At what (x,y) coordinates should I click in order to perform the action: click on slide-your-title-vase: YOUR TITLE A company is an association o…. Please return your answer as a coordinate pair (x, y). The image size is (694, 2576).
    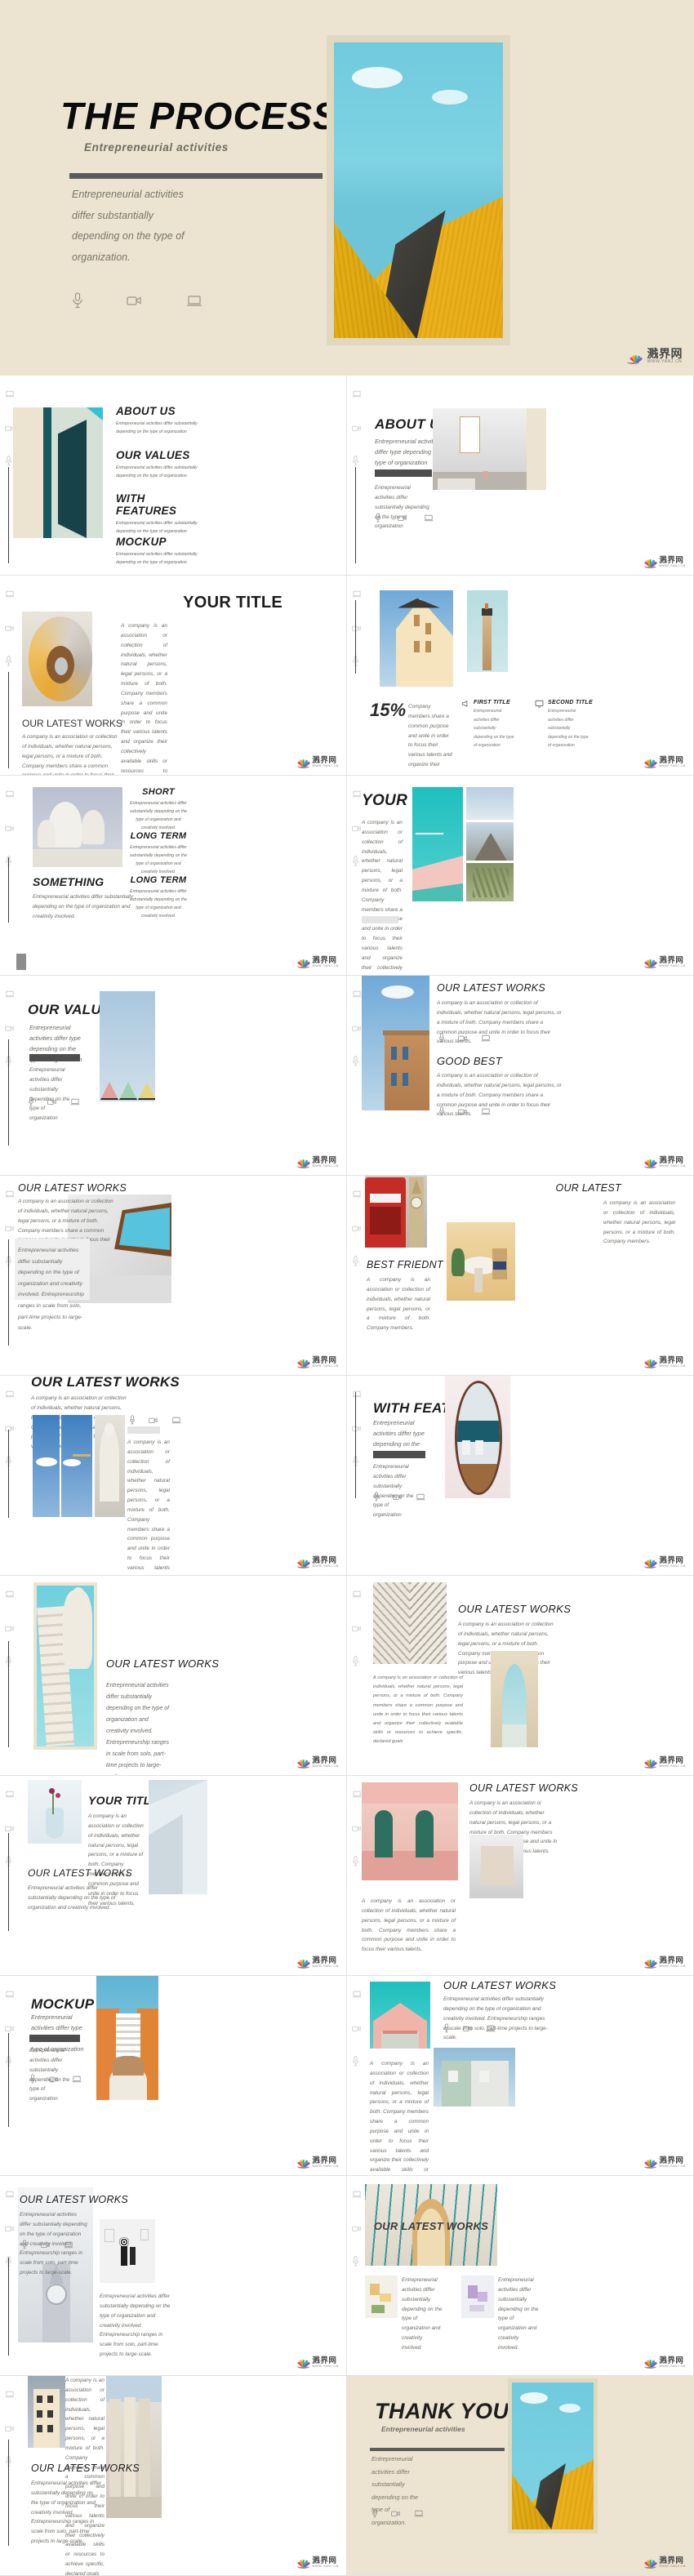
    Looking at the image, I should click on (173, 1876).